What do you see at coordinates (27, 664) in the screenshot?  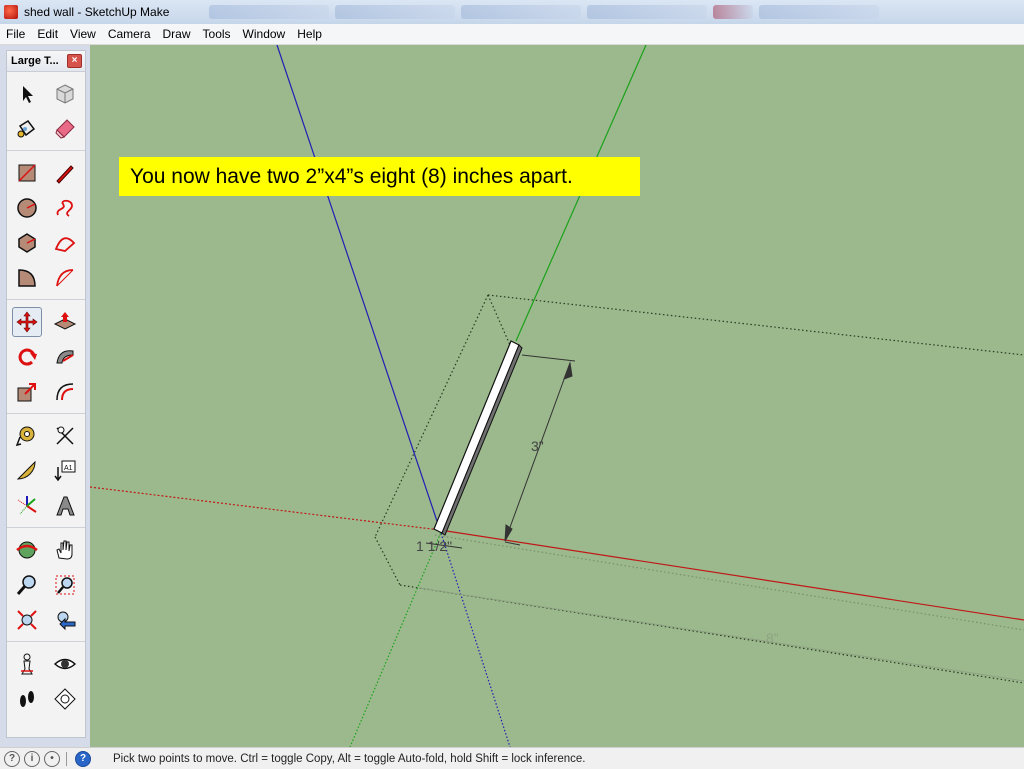 I see `position-camera-icon` at bounding box center [27, 664].